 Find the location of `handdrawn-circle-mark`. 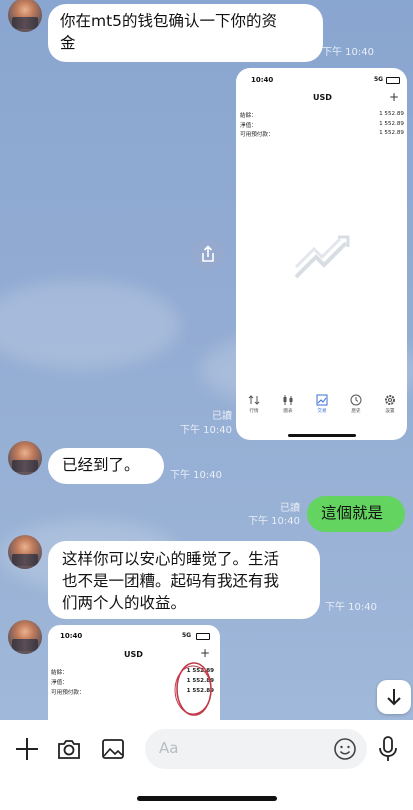

handdrawn-circle-mark is located at coordinates (193, 689).